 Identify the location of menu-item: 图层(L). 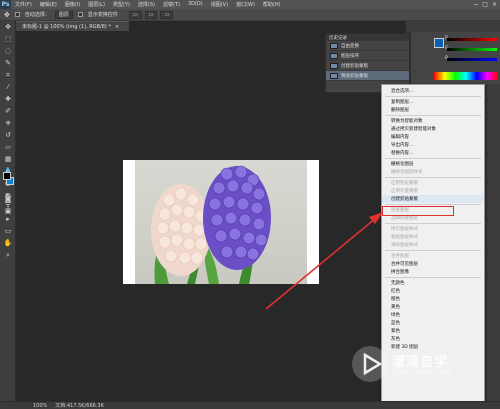
(96, 4).